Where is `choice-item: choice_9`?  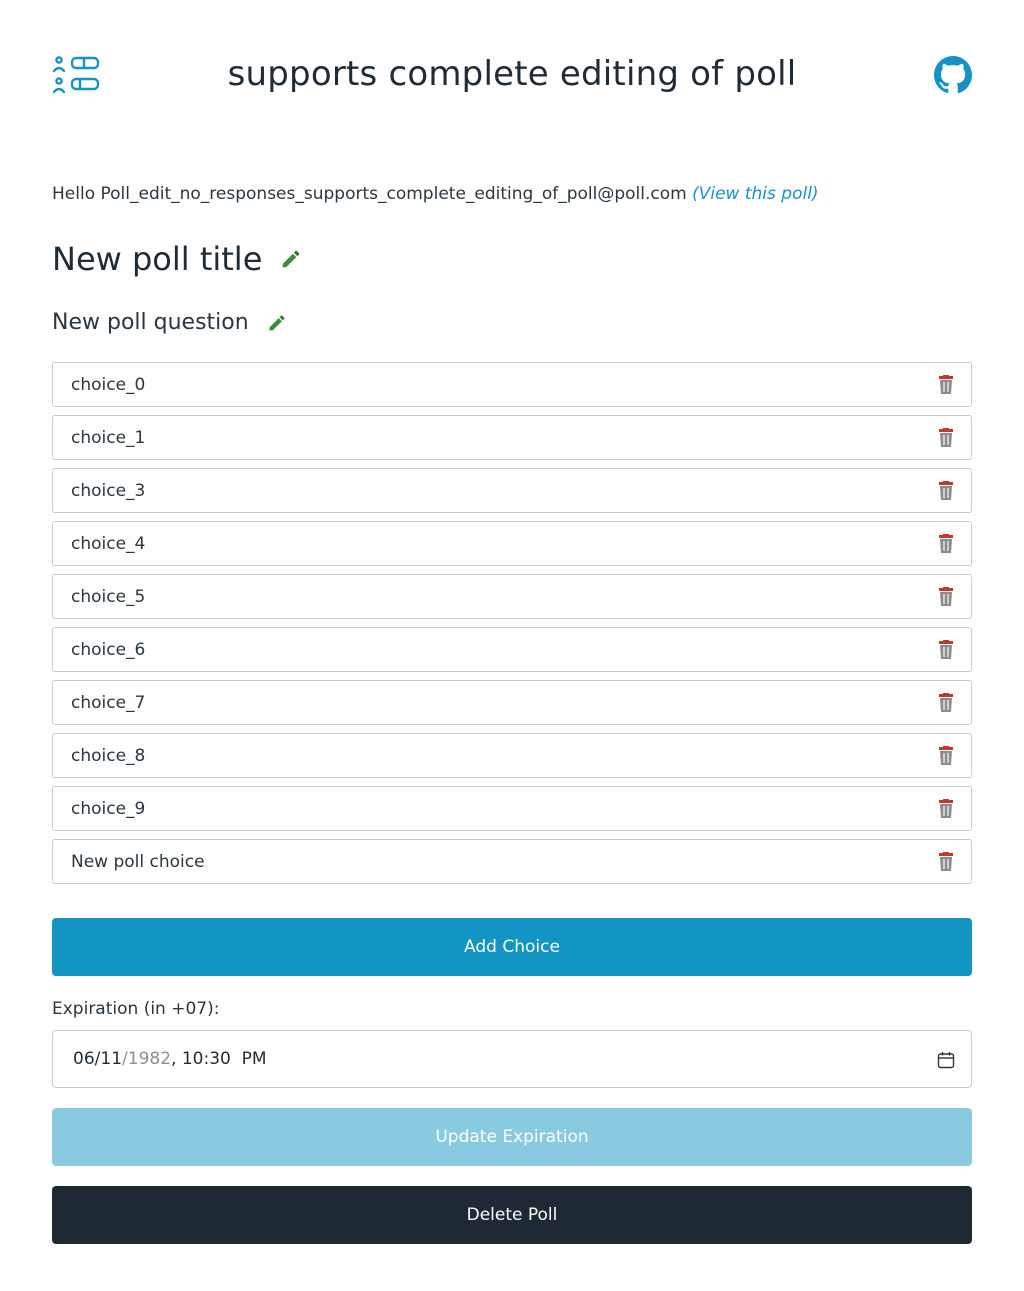
choice-item: choice_9 is located at coordinates (512, 808).